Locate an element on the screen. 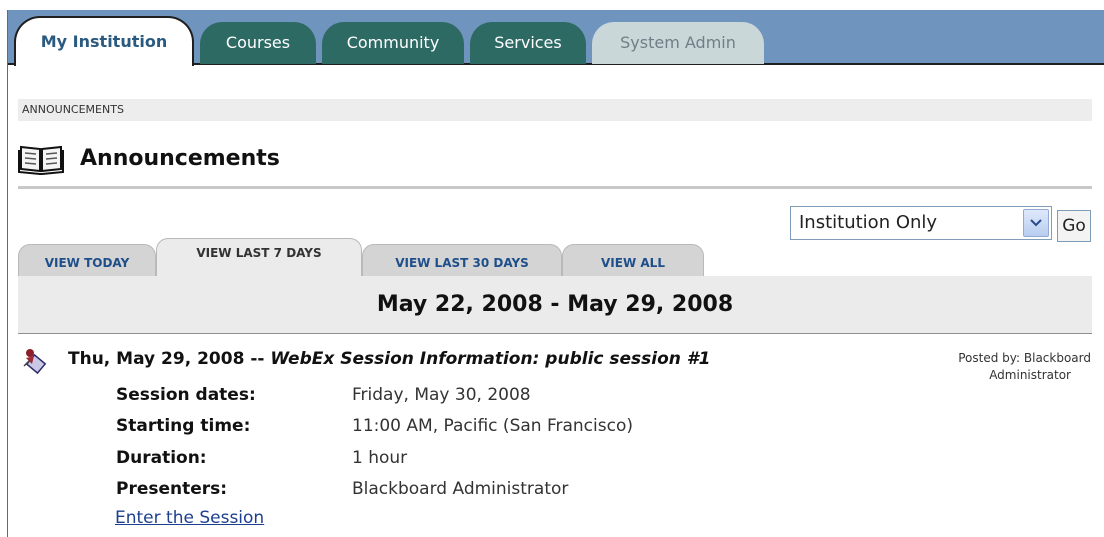 The height and width of the screenshot is (537, 1104). detail-value: Friday, May 30, 2008 is located at coordinates (441, 395).